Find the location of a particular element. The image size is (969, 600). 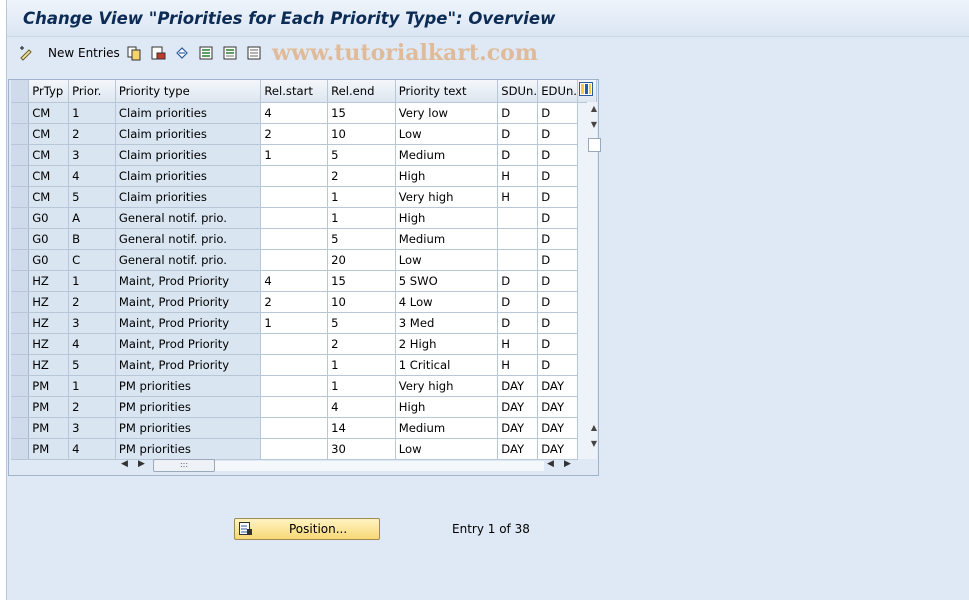

cell-rel-end: 2 is located at coordinates (361, 344).